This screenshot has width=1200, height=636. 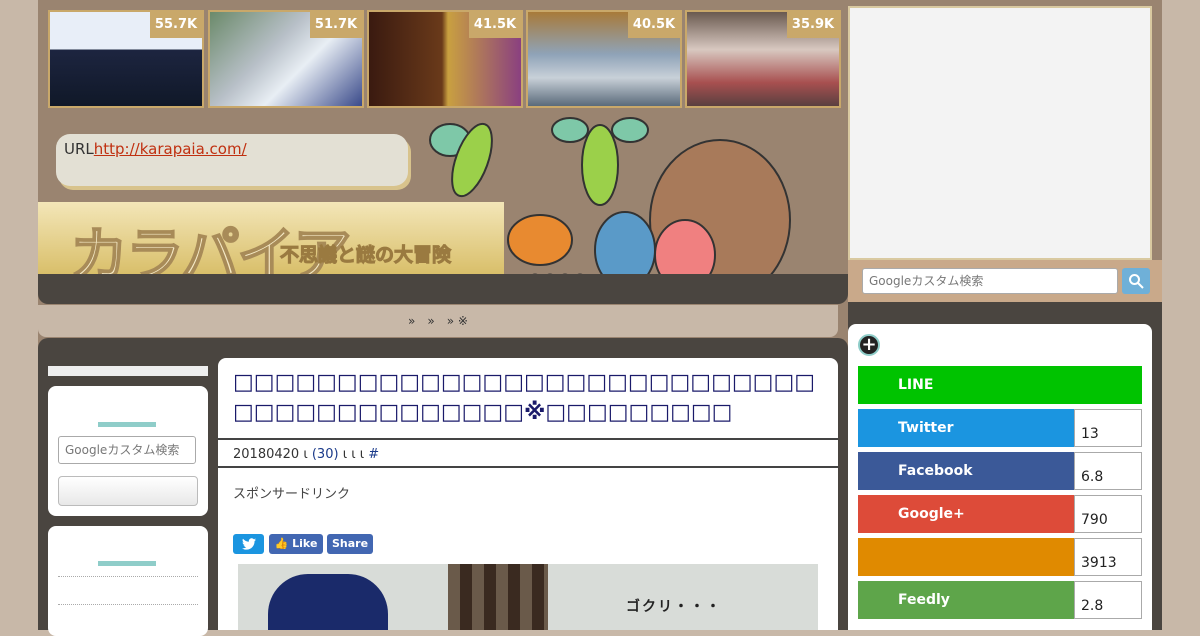 I want to click on popular-thumbnails: 55.7K 51.7K 41.5K 40.5K 35.9K, so click(x=444, y=59).